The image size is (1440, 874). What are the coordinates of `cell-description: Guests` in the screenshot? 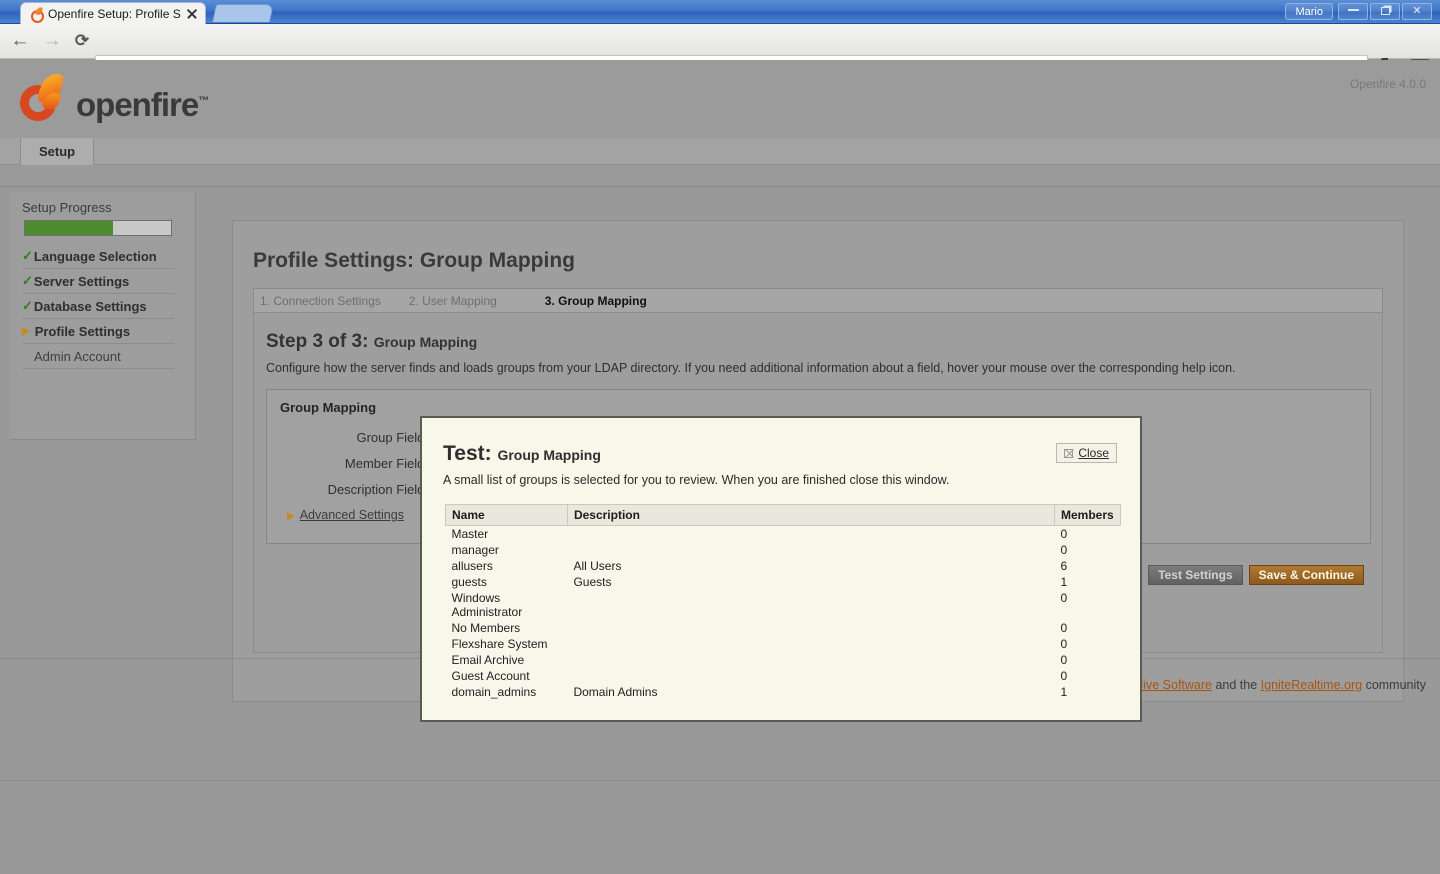 It's located at (592, 582).